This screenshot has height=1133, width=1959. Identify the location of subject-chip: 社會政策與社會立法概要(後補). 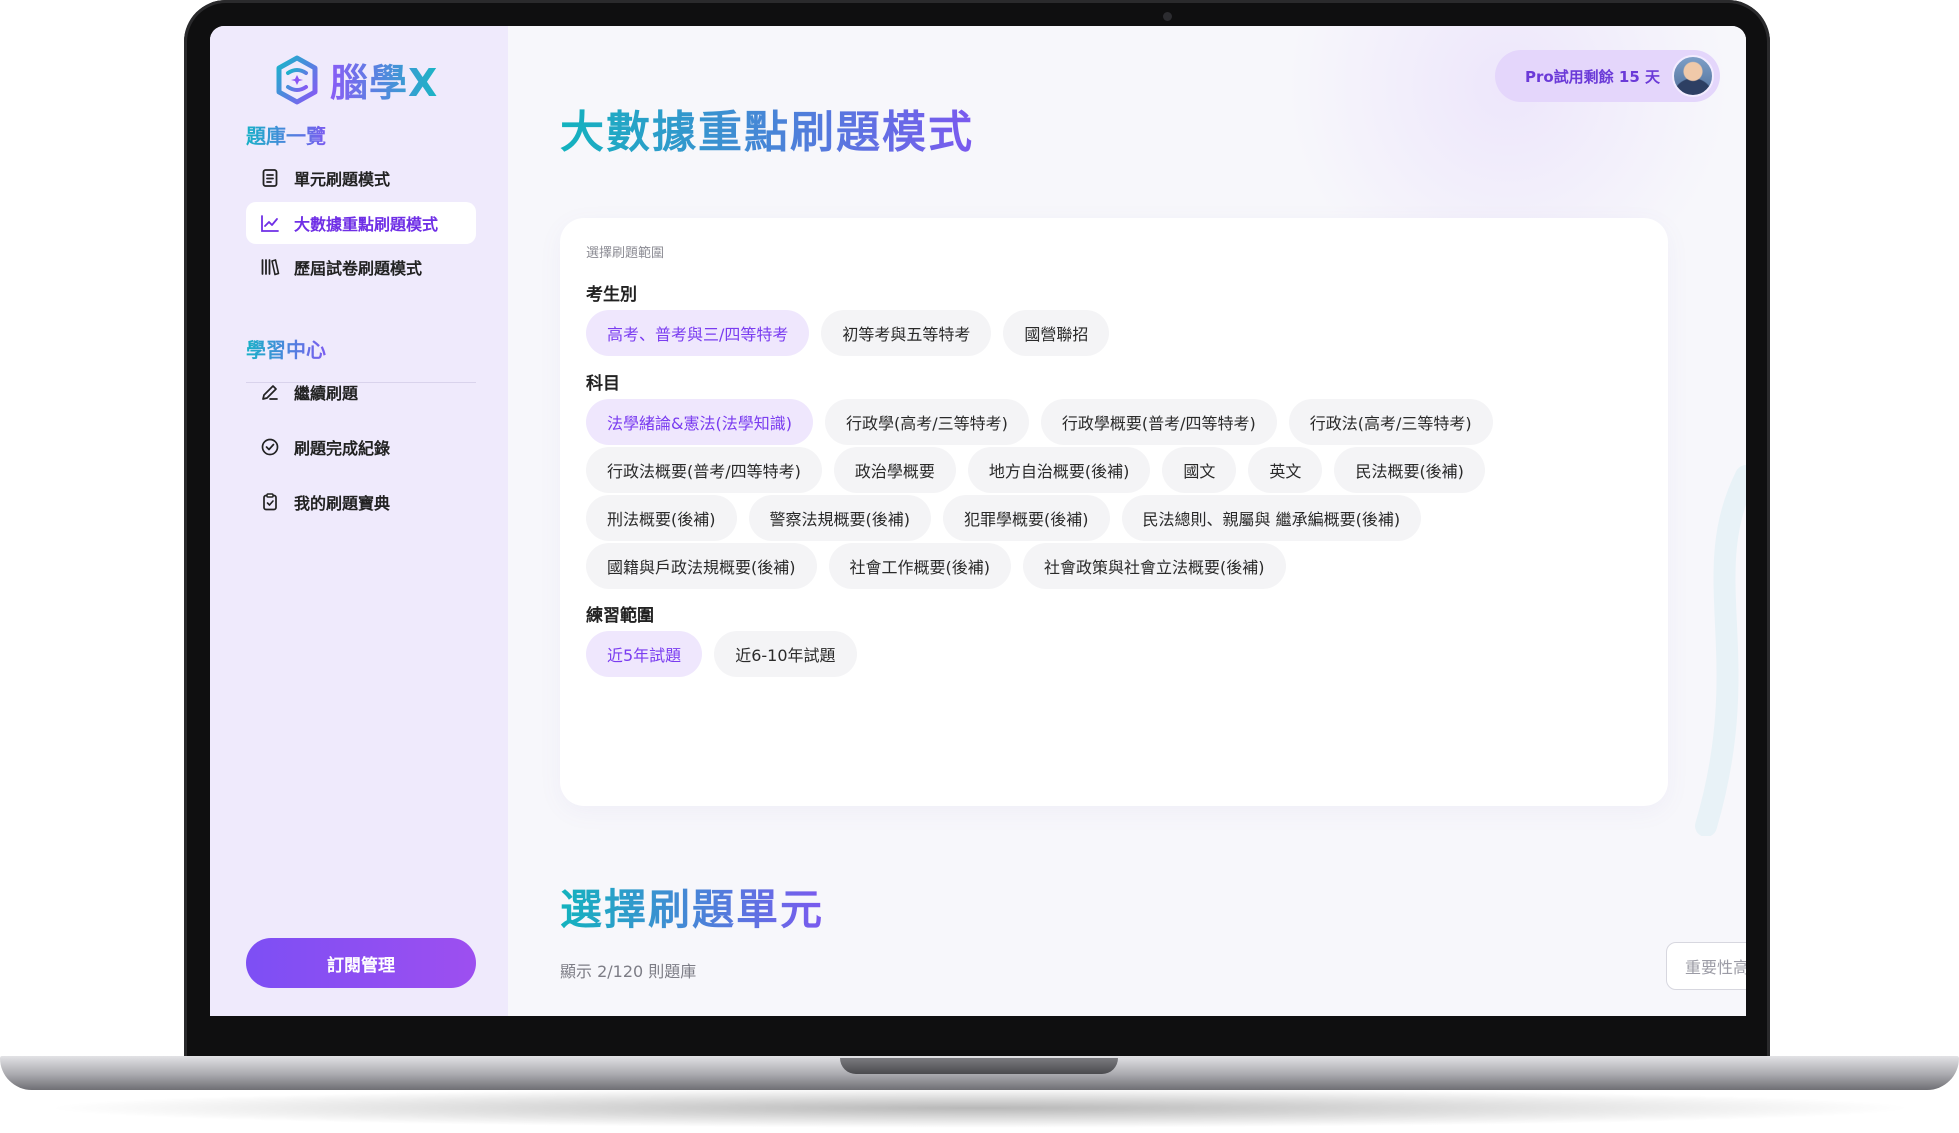
(1154, 566).